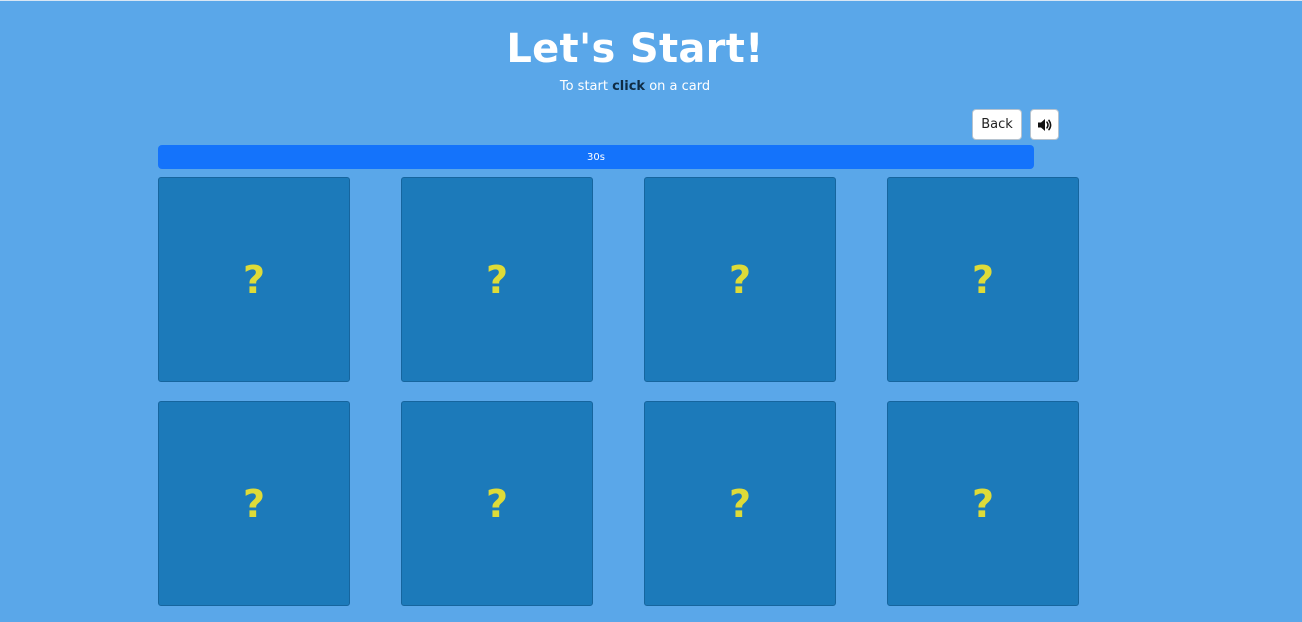 The width and height of the screenshot is (1302, 622). I want to click on sound-toggle-button, so click(1044, 124).